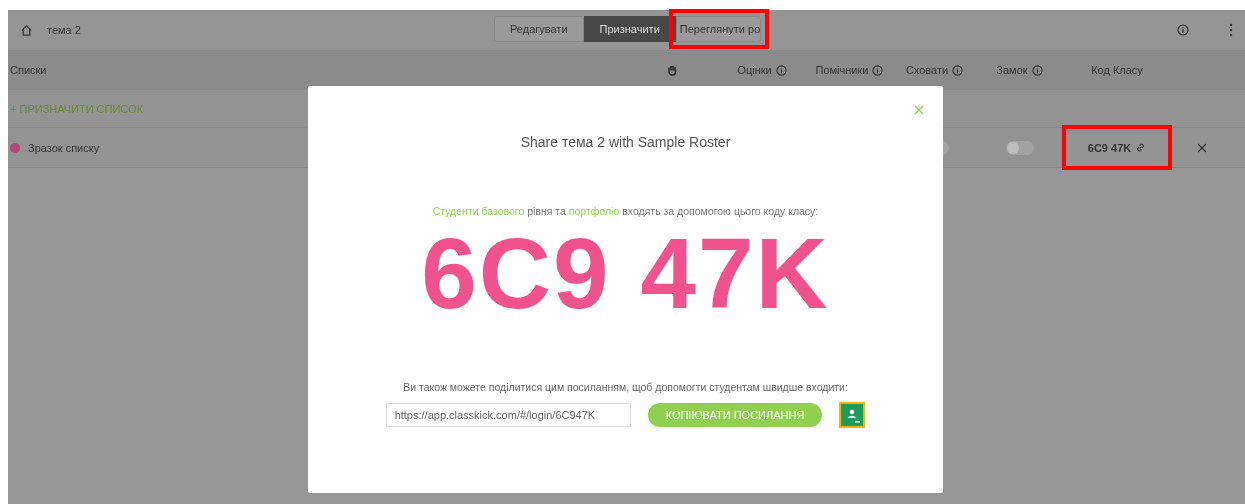 The width and height of the screenshot is (1245, 504). Describe the element at coordinates (842, 70) in the screenshot. I see `column-header: Помічники` at that location.